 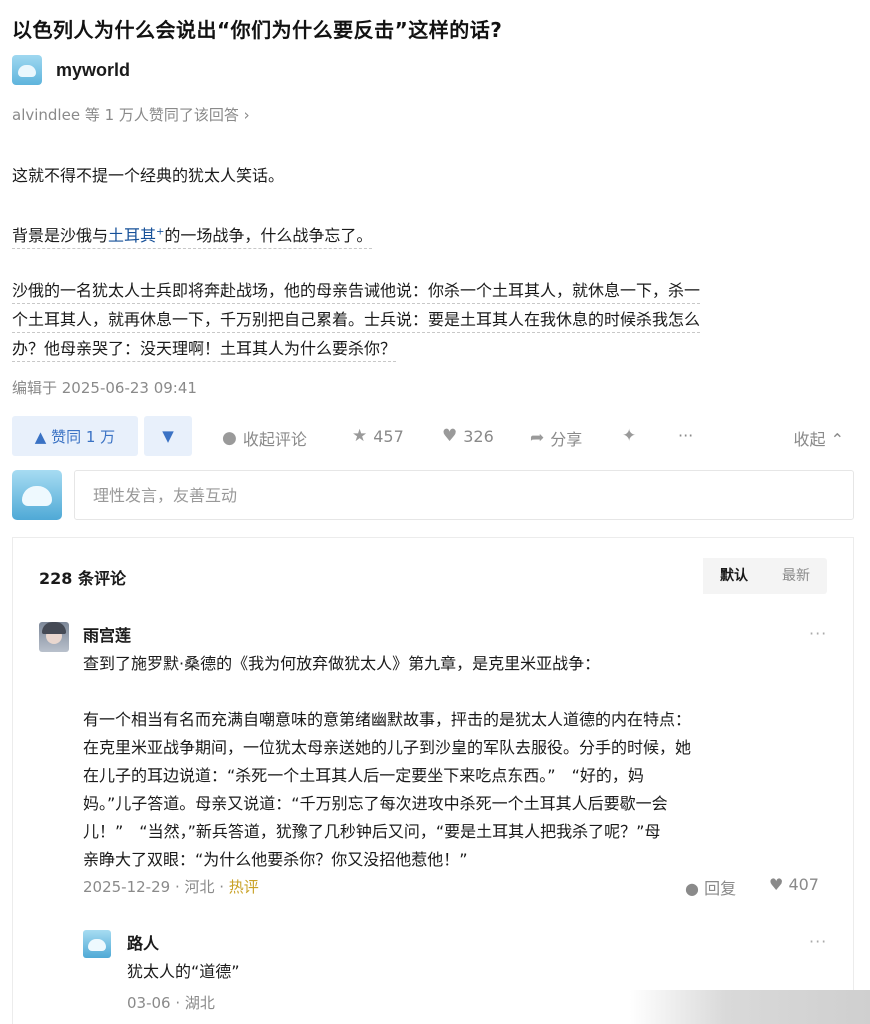 What do you see at coordinates (107, 634) in the screenshot?
I see `commenter-name: 雨宫莲` at bounding box center [107, 634].